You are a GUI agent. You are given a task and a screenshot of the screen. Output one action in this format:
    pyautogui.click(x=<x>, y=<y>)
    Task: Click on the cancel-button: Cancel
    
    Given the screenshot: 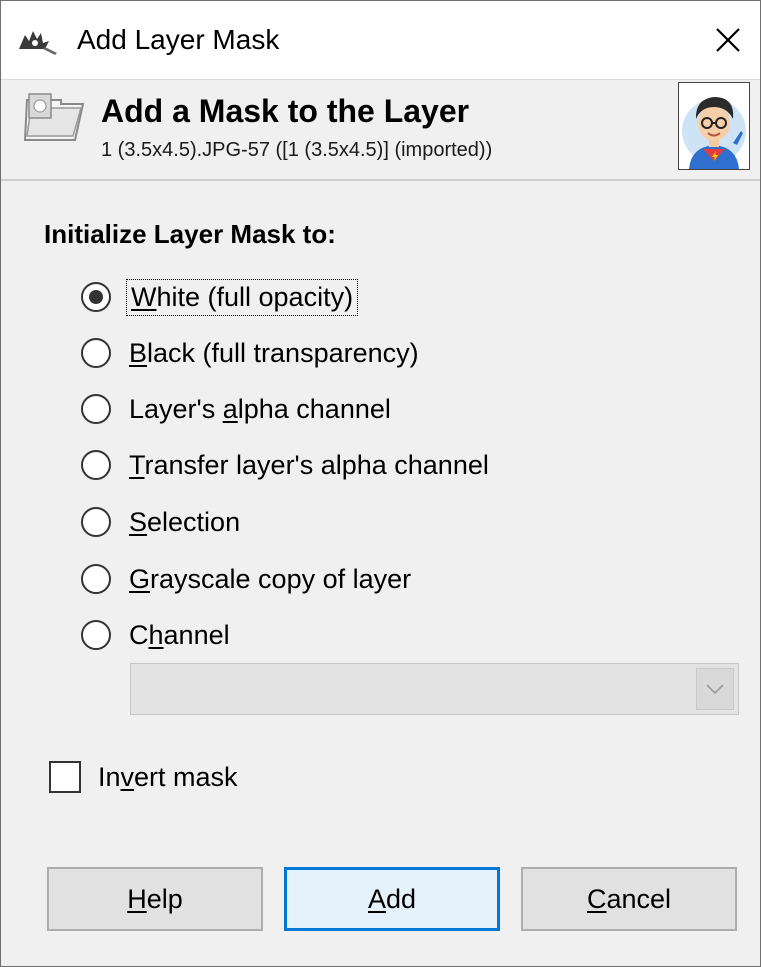 What is the action you would take?
    pyautogui.click(x=629, y=899)
    